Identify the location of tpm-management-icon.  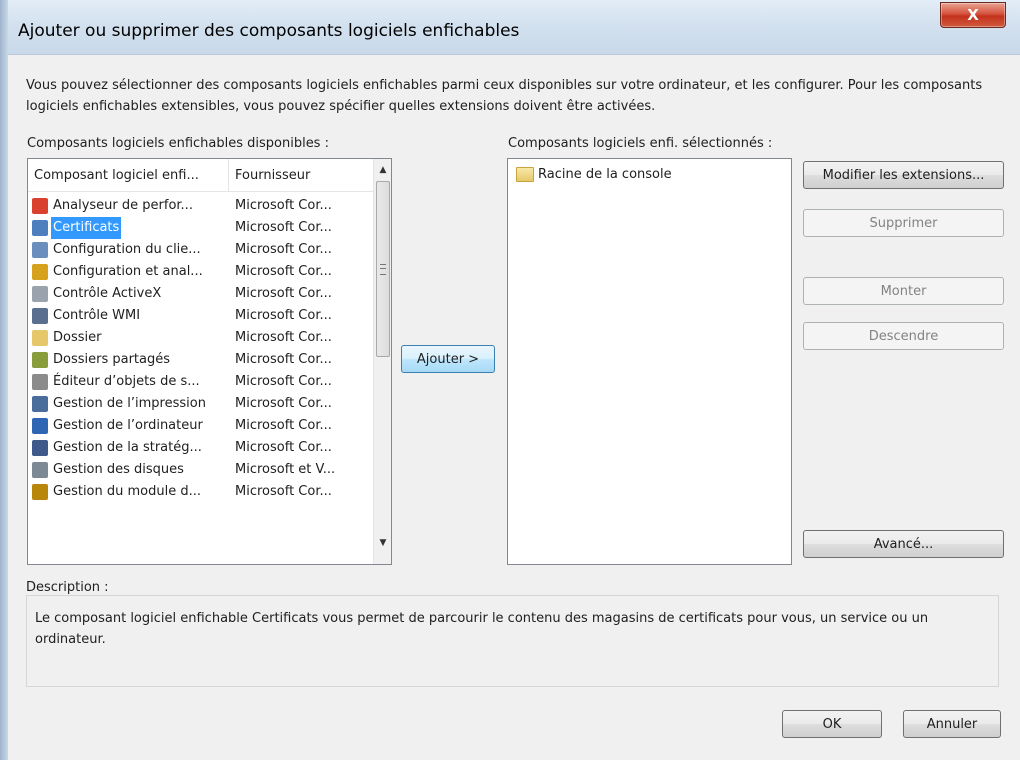
(40, 492).